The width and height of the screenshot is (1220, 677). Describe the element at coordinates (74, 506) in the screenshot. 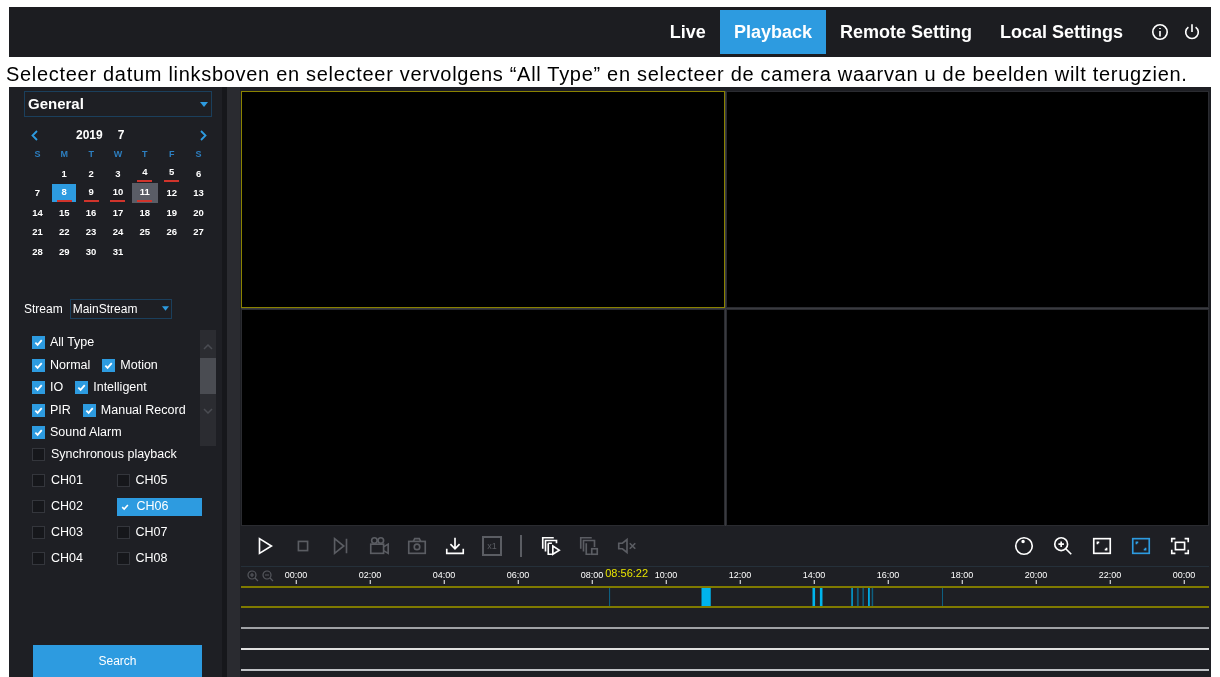

I see `channel-item: CH02` at that location.